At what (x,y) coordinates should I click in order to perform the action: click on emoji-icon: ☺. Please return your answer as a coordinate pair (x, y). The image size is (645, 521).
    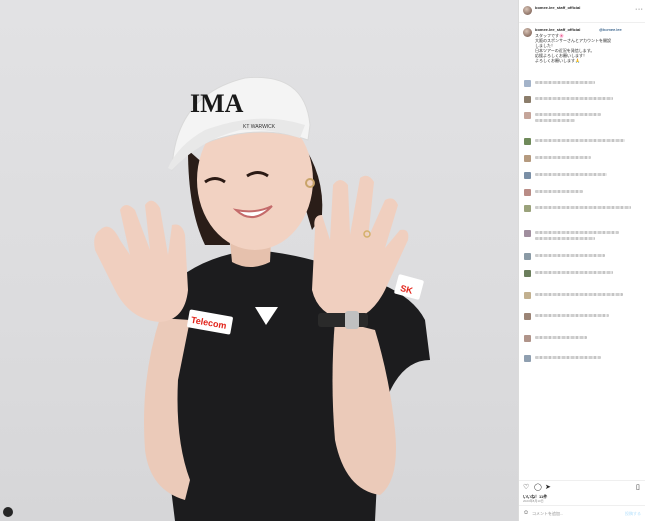
    Looking at the image, I should click on (526, 513).